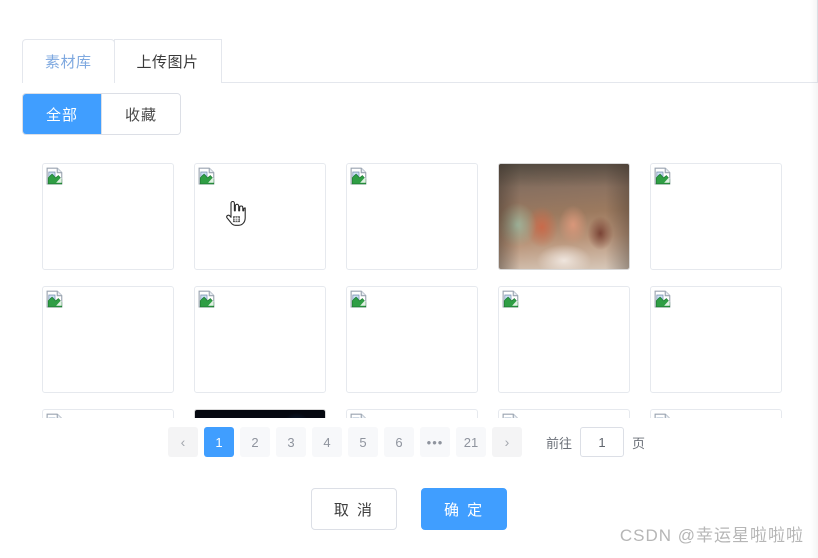  I want to click on pagination-page-5: 5, so click(363, 442).